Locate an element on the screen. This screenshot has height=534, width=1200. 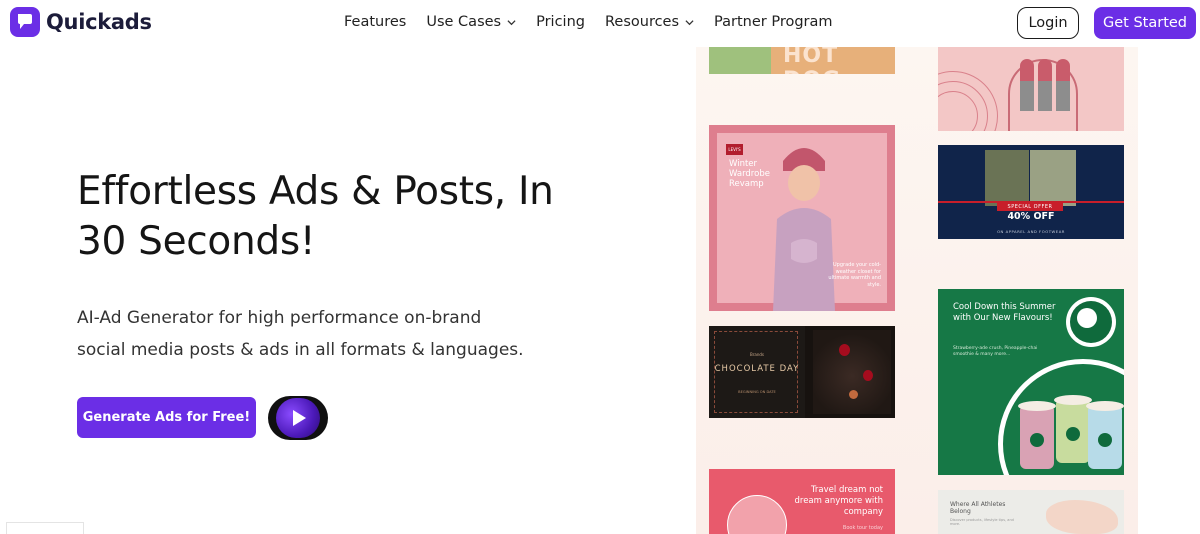
levis-logo: LEVI'S is located at coordinates (734, 149).